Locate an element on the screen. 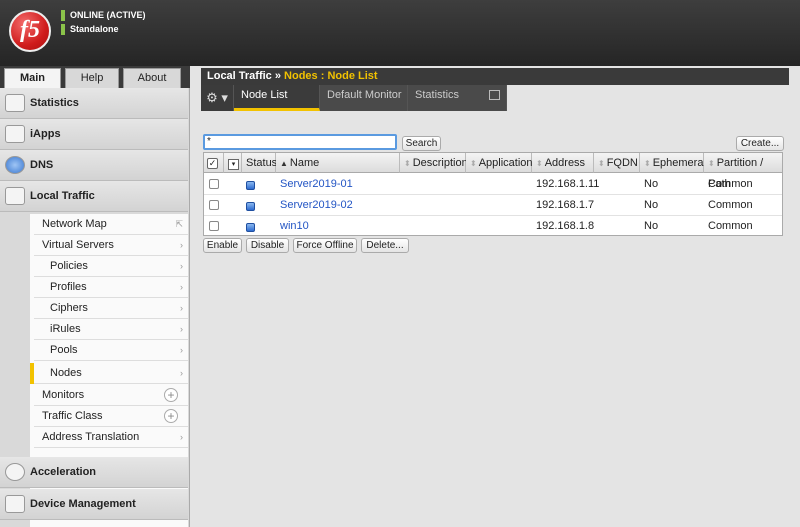  section-label: Device Management is located at coordinates (83, 504).